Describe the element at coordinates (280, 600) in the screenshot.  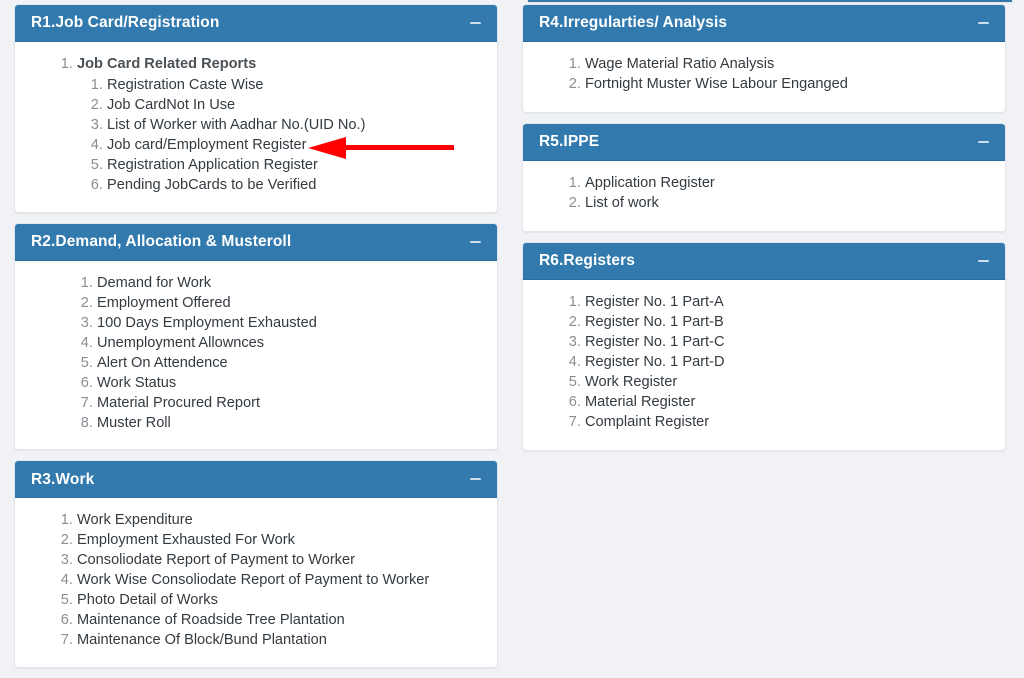
I see `report-list-item: Photo Detail of Works` at that location.